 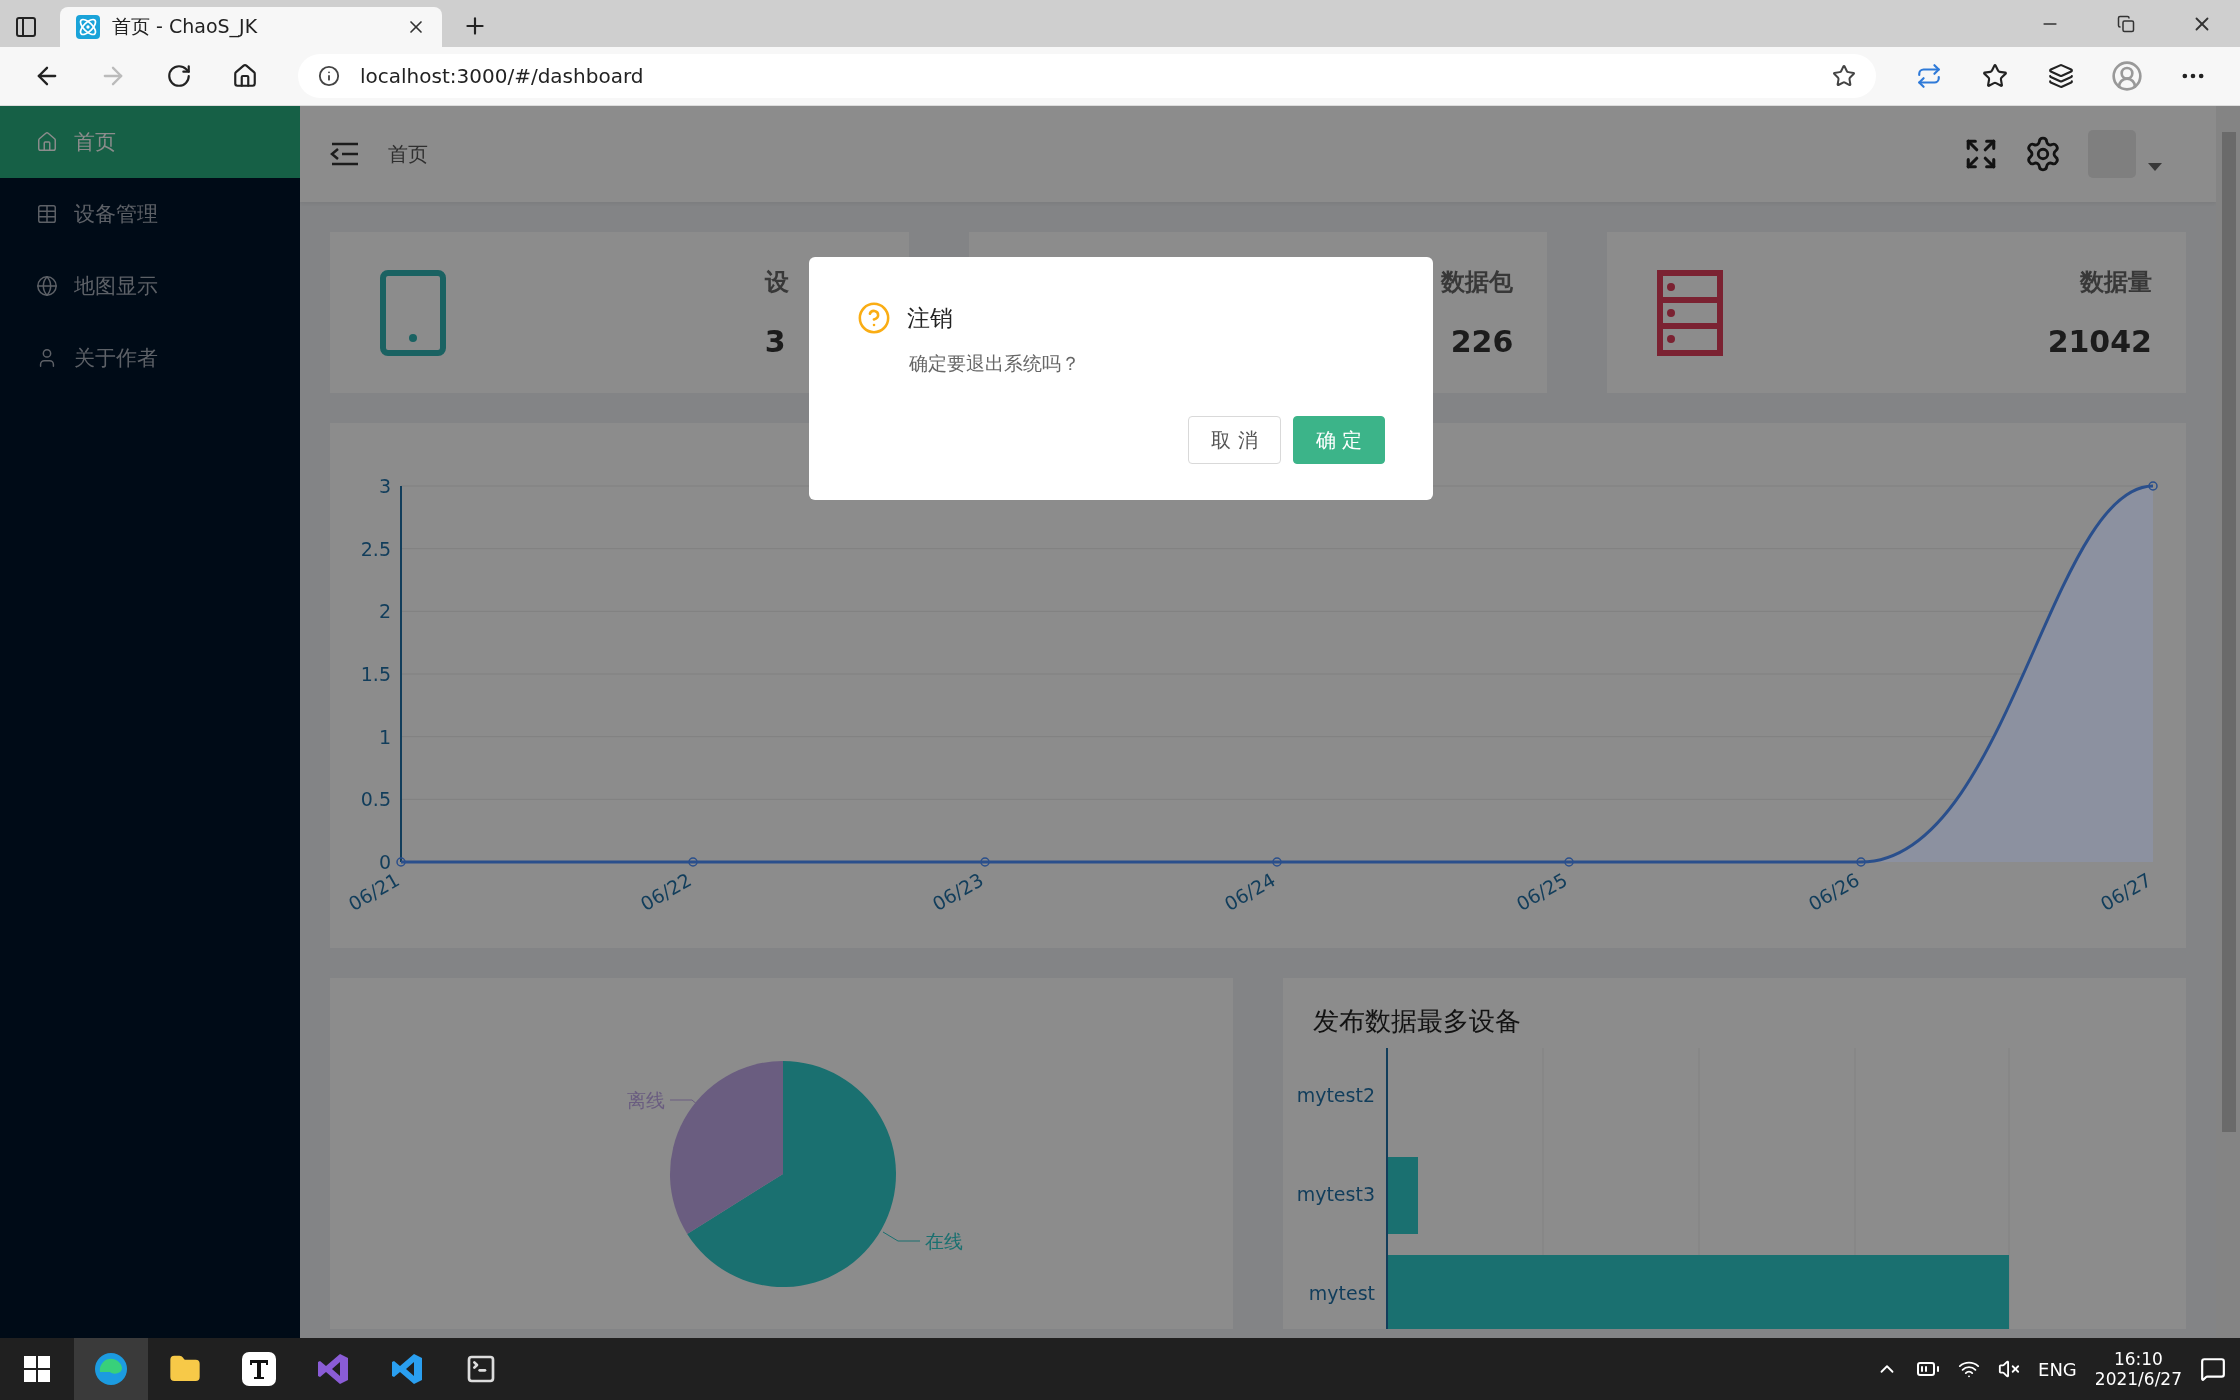 I want to click on axis-tick-label: 2, so click(x=384, y=611).